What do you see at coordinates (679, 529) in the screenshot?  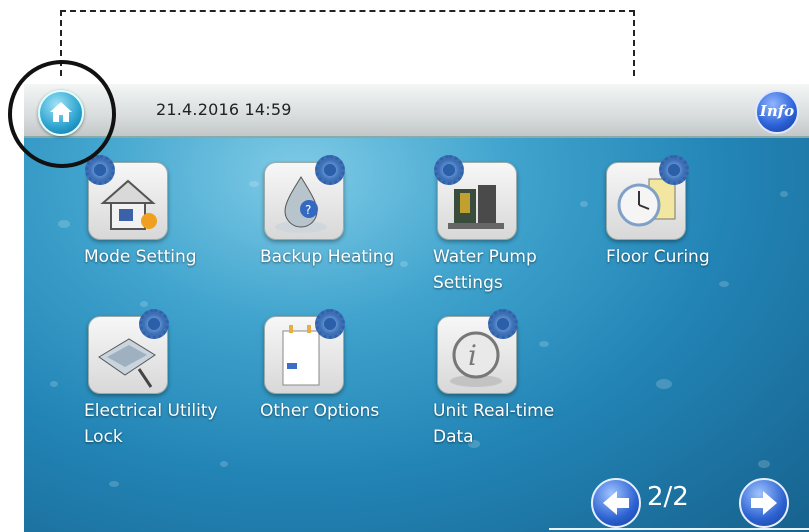 I see `divider` at bounding box center [679, 529].